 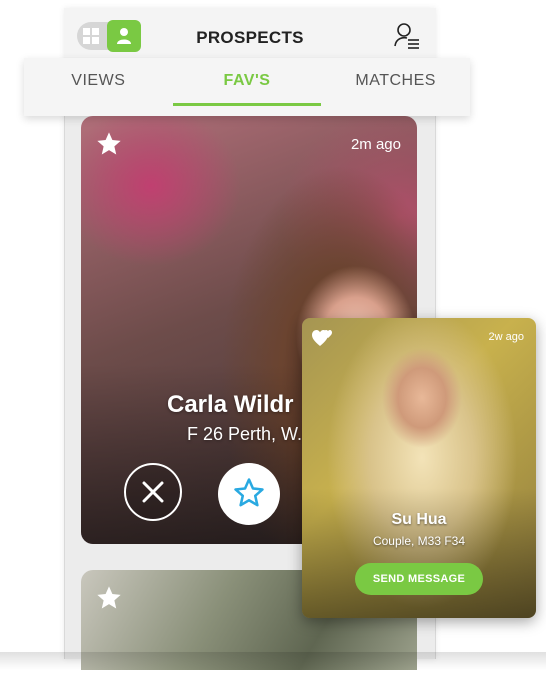 I want to click on profile-name: Carla Wildr, so click(x=230, y=404).